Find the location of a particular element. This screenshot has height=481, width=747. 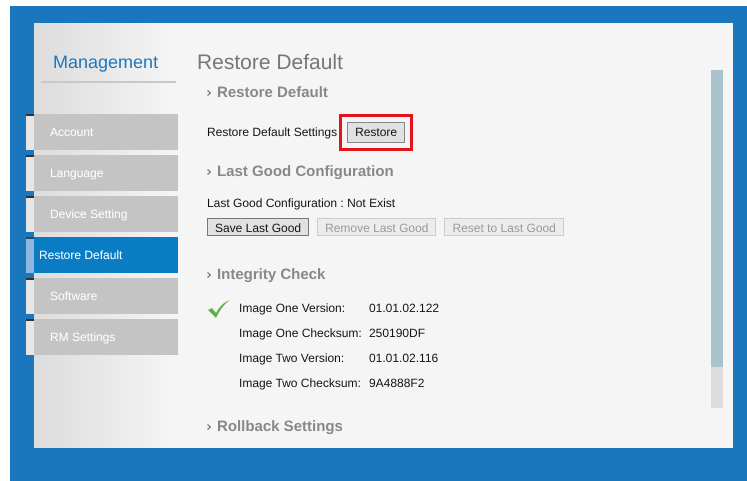

sidebar-item: Account is located at coordinates (102, 132).